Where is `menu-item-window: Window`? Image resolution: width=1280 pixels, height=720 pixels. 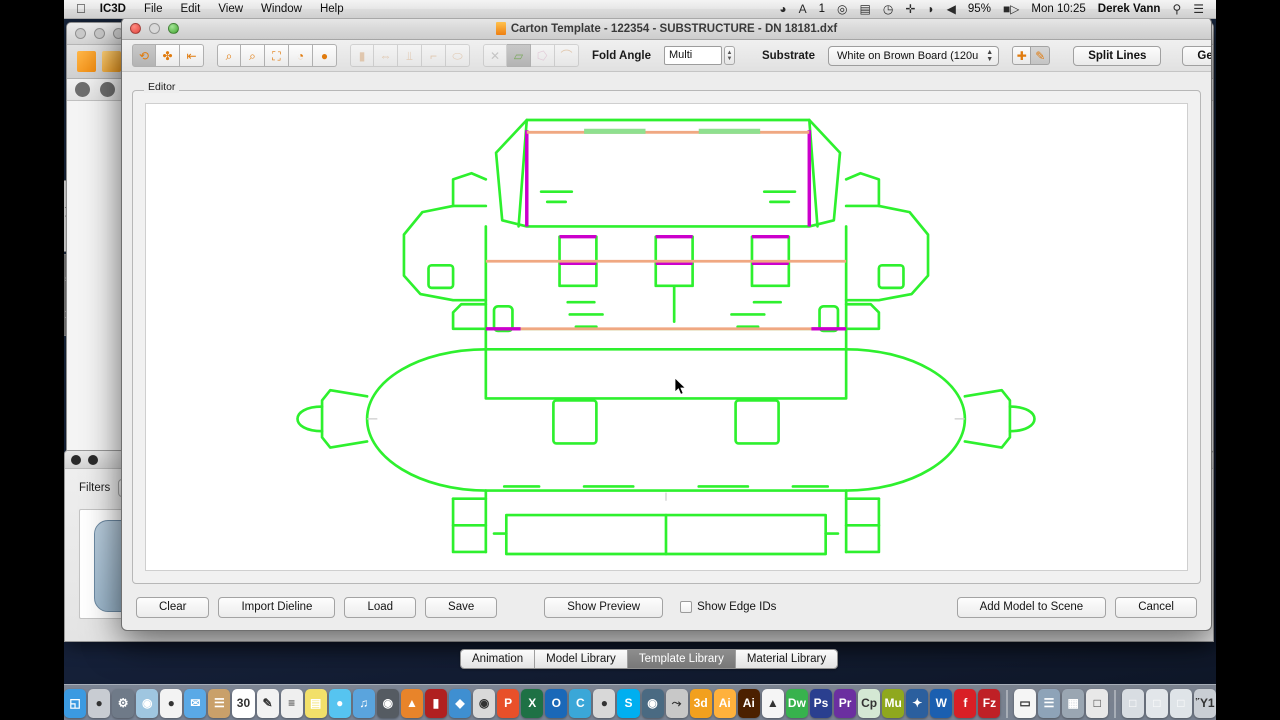
menu-item-window: Window is located at coordinates (281, 9).